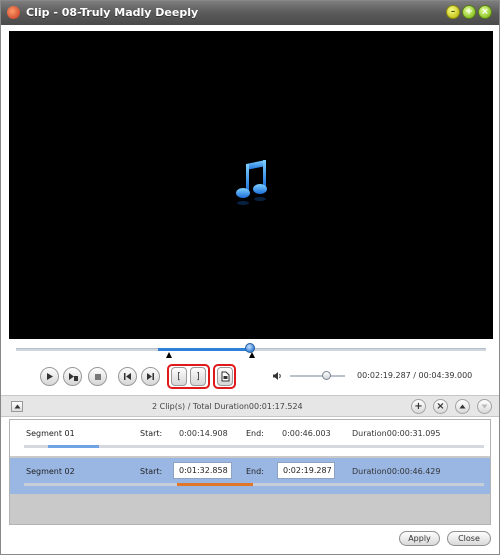 The image size is (500, 555). I want to click on apply-button: Apply, so click(419, 538).